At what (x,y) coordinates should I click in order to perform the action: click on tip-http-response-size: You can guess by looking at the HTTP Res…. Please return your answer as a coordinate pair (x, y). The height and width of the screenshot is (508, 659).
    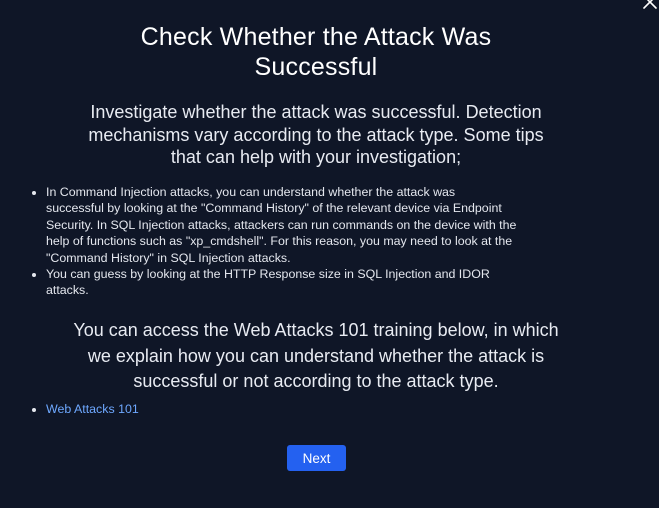
    Looking at the image, I should click on (336, 282).